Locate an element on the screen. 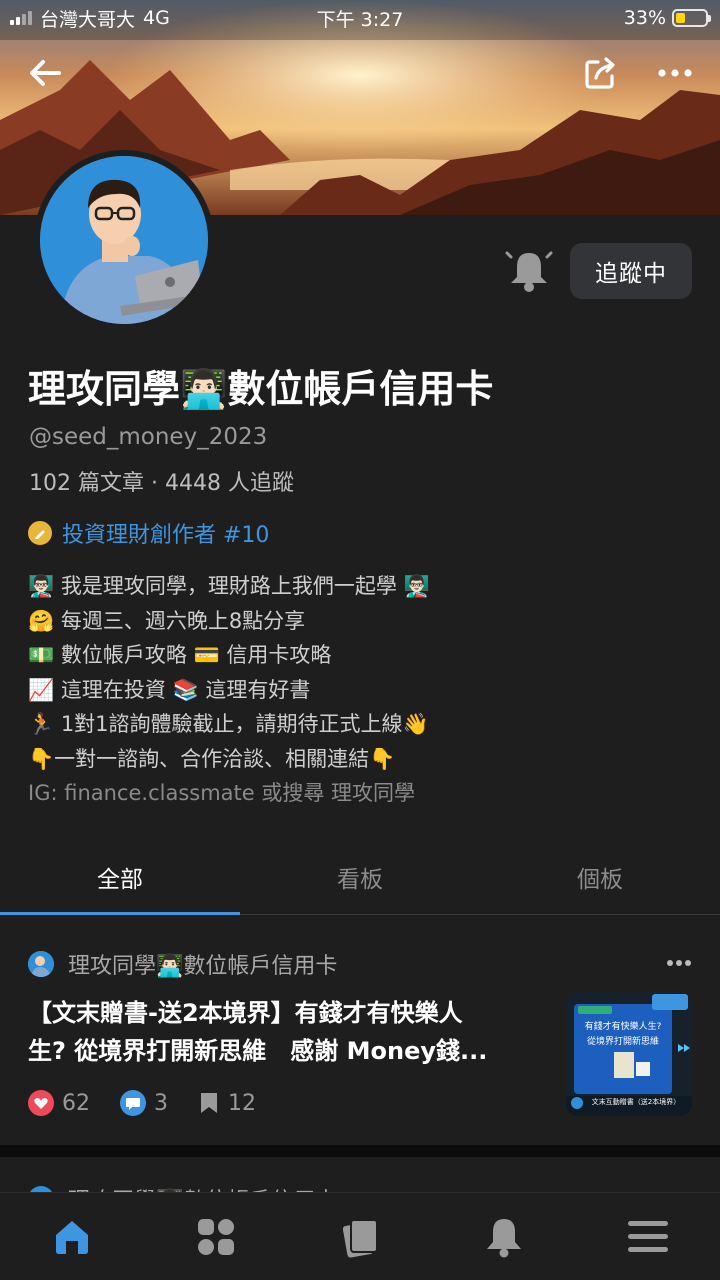  status-bar: 台灣大哥大 4G 下午 3:27 33% is located at coordinates (360, 18).